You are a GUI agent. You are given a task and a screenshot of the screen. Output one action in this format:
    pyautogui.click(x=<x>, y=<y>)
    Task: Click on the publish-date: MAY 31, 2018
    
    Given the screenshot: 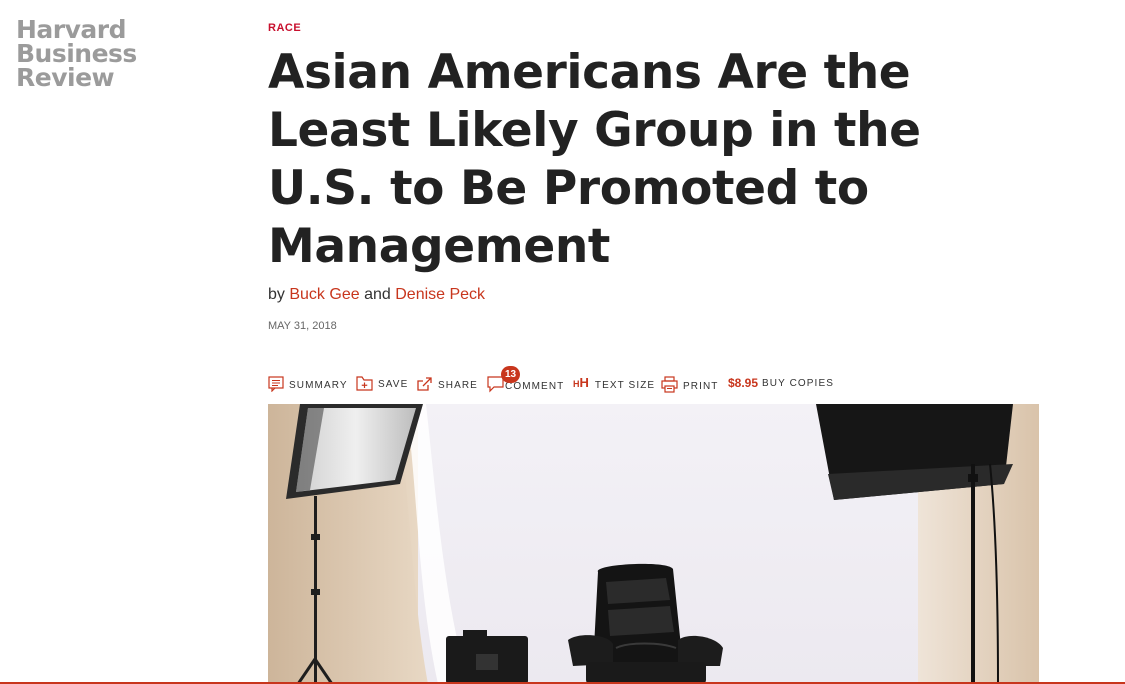 What is the action you would take?
    pyautogui.click(x=302, y=326)
    